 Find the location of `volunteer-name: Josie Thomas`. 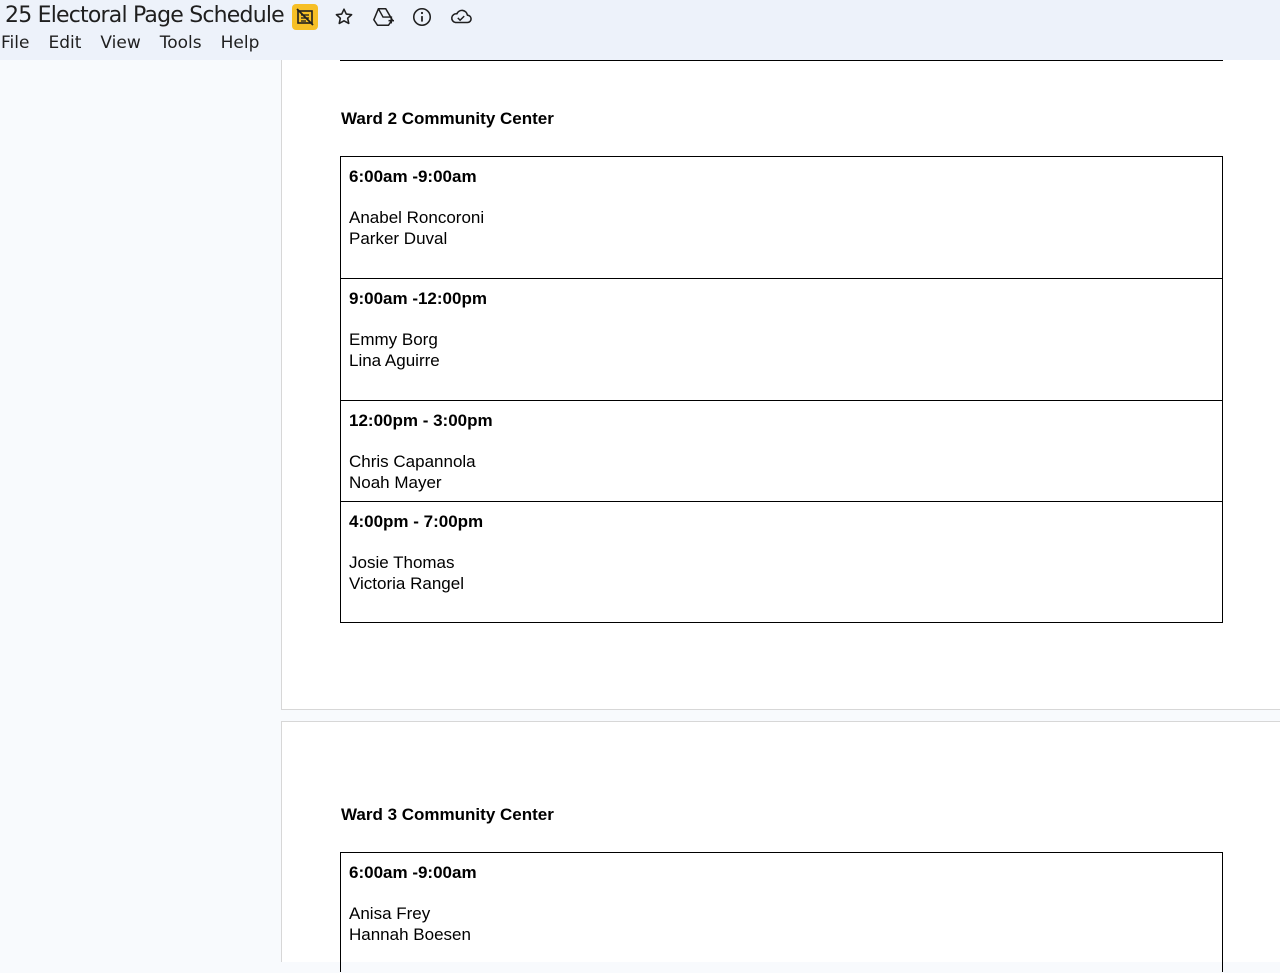

volunteer-name: Josie Thomas is located at coordinates (402, 562).